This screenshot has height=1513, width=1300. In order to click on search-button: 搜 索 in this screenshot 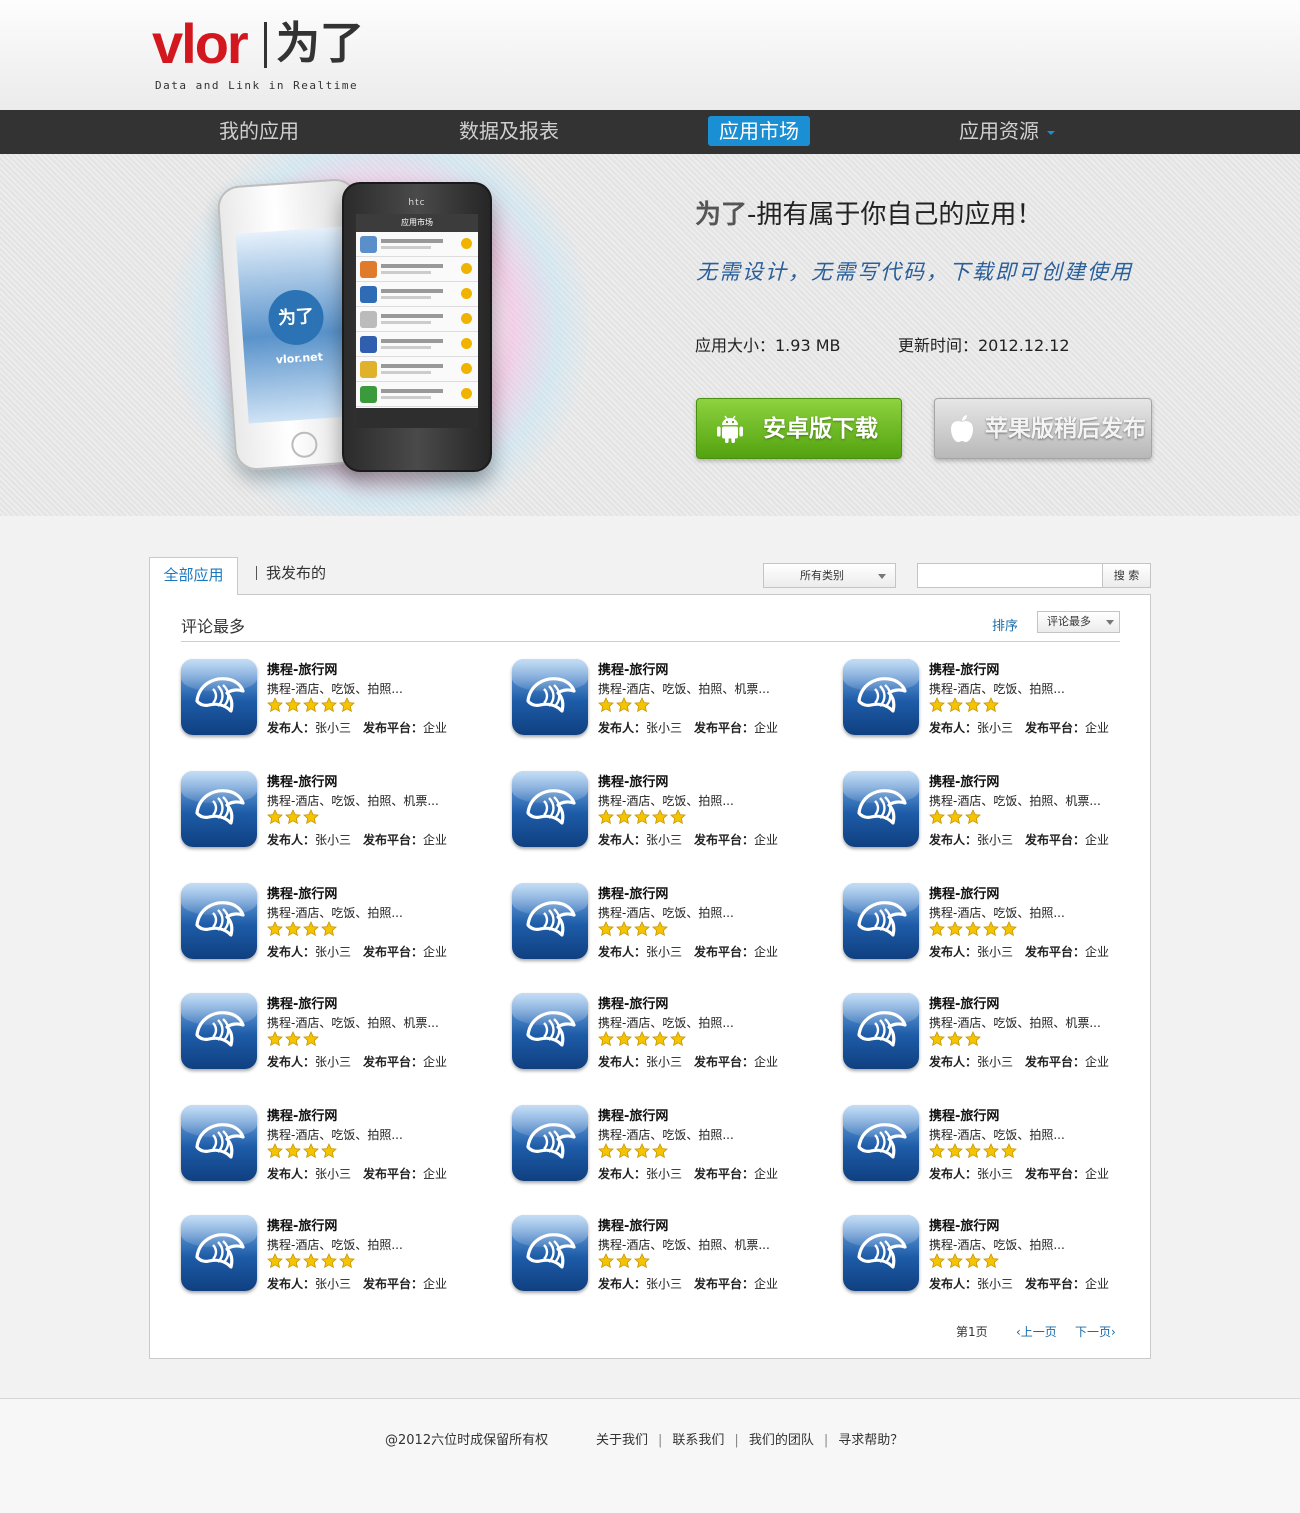, I will do `click(1126, 575)`.